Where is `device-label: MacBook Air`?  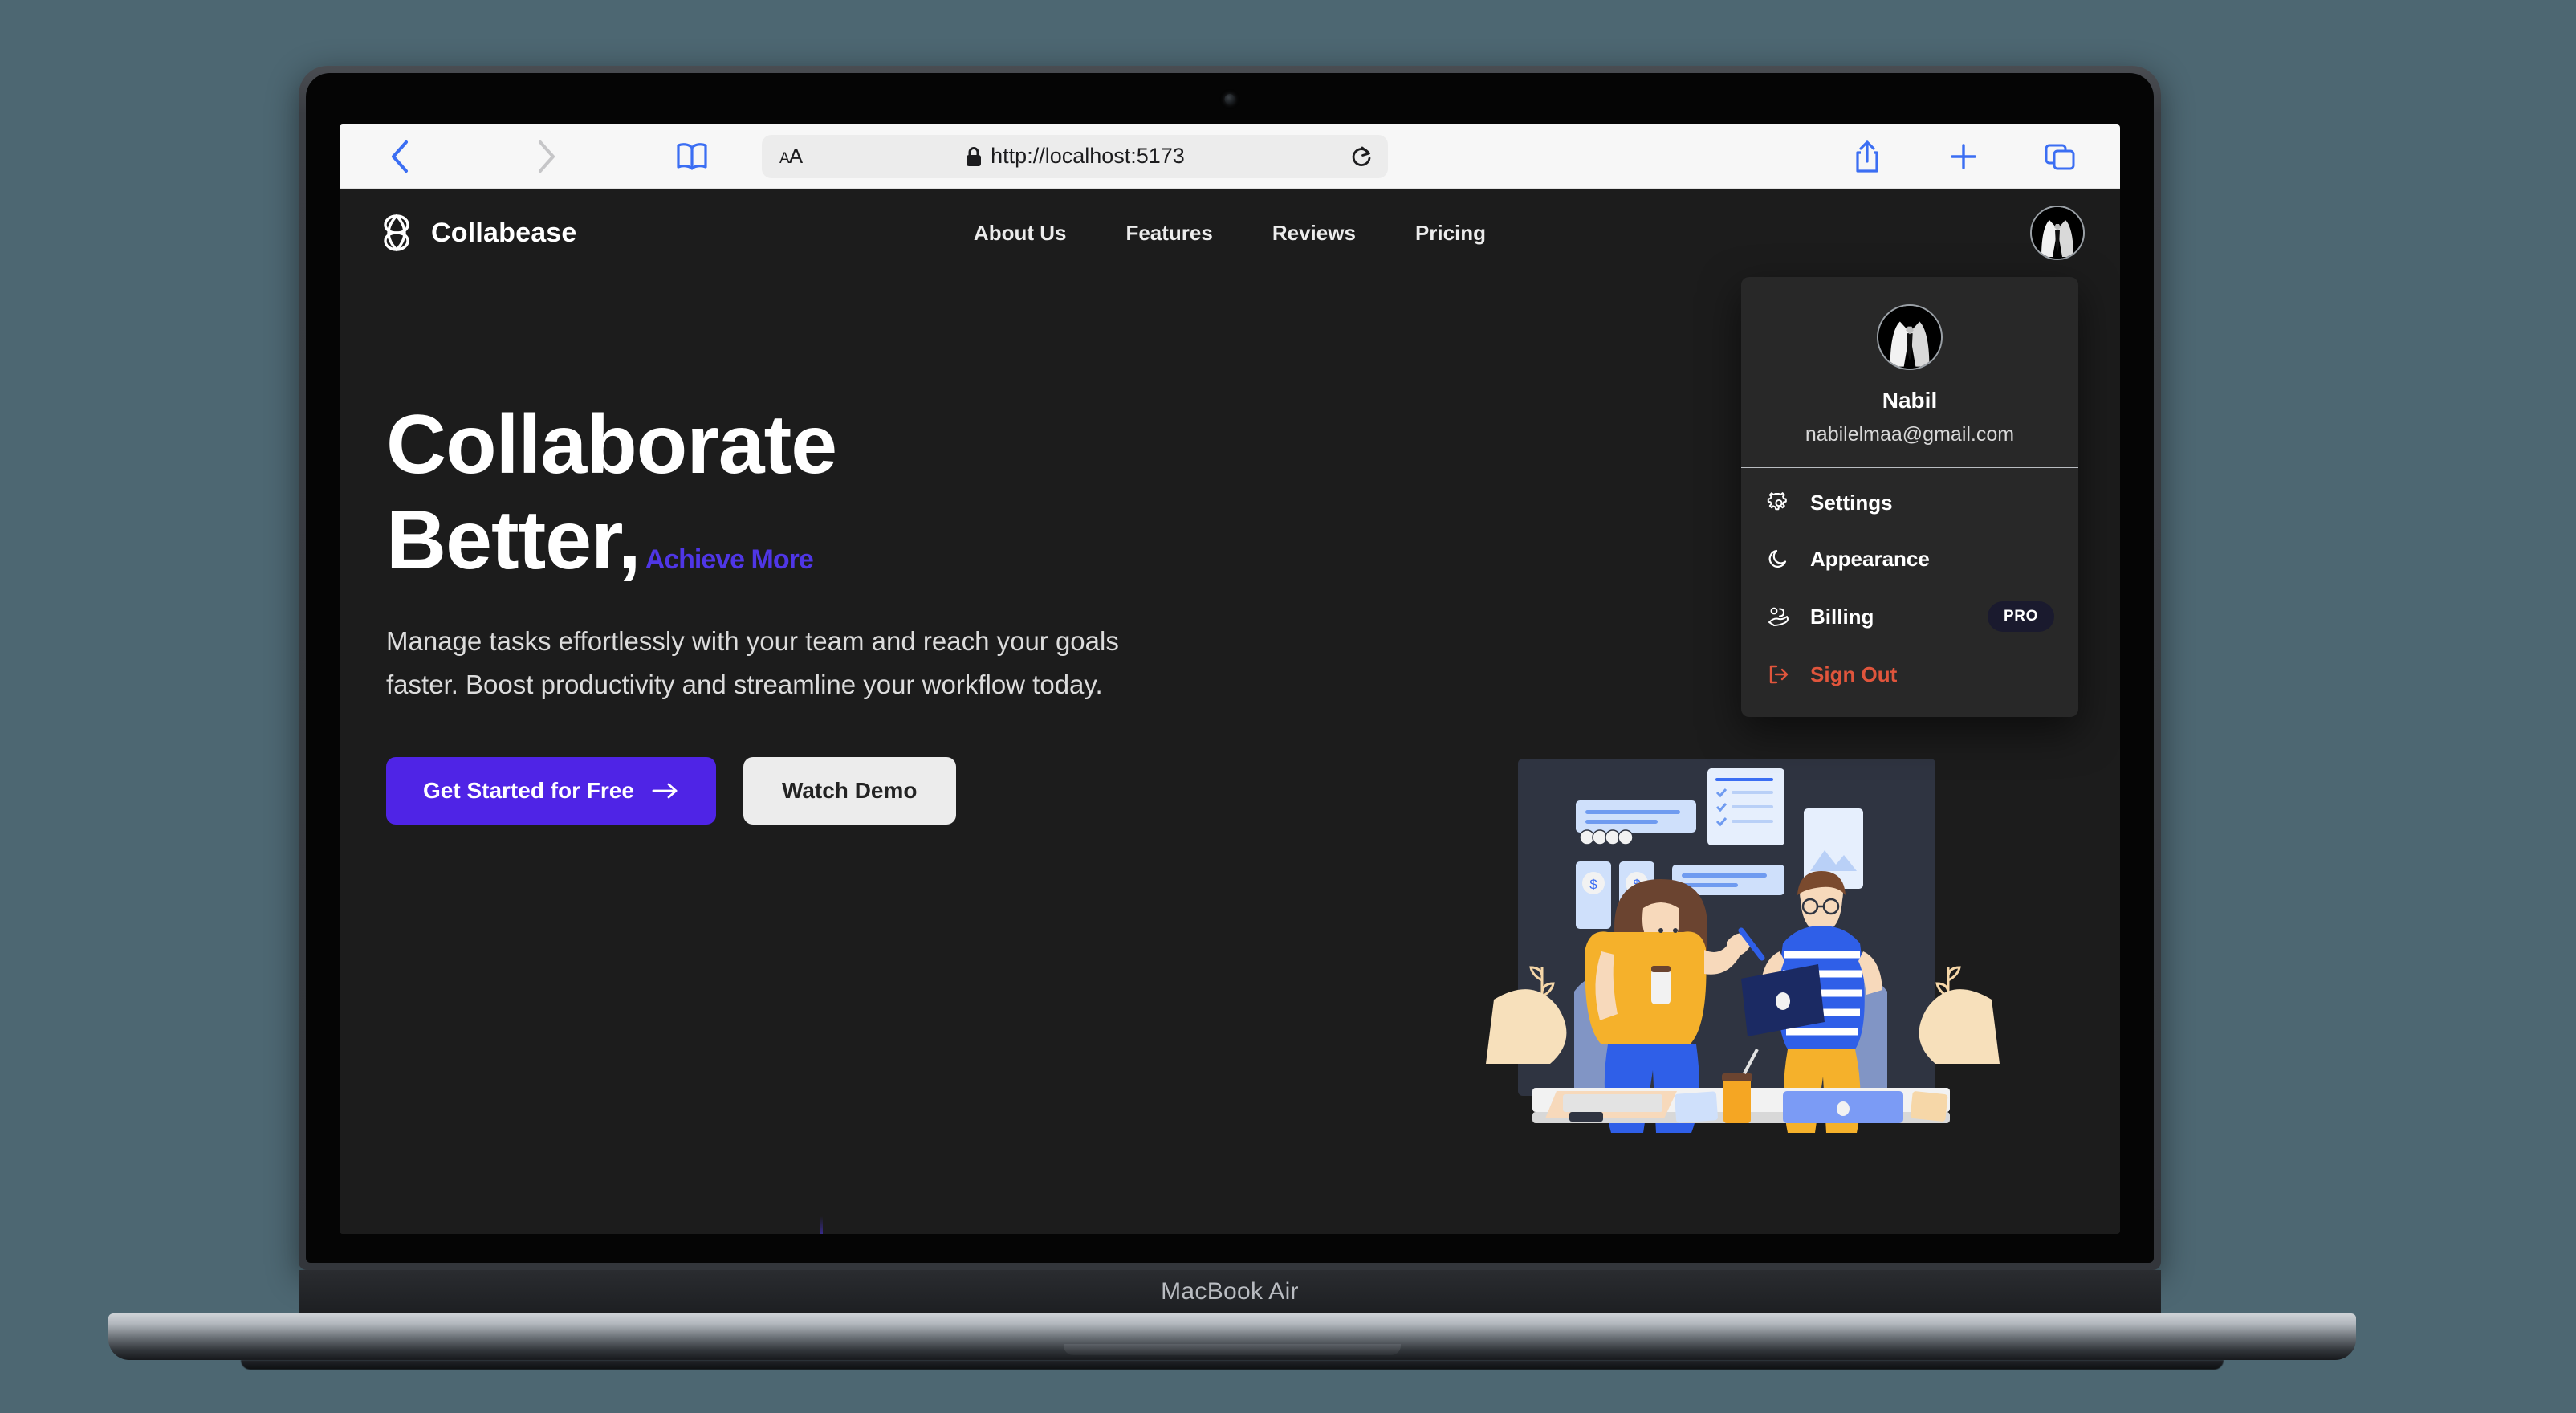 device-label: MacBook Air is located at coordinates (1230, 1291).